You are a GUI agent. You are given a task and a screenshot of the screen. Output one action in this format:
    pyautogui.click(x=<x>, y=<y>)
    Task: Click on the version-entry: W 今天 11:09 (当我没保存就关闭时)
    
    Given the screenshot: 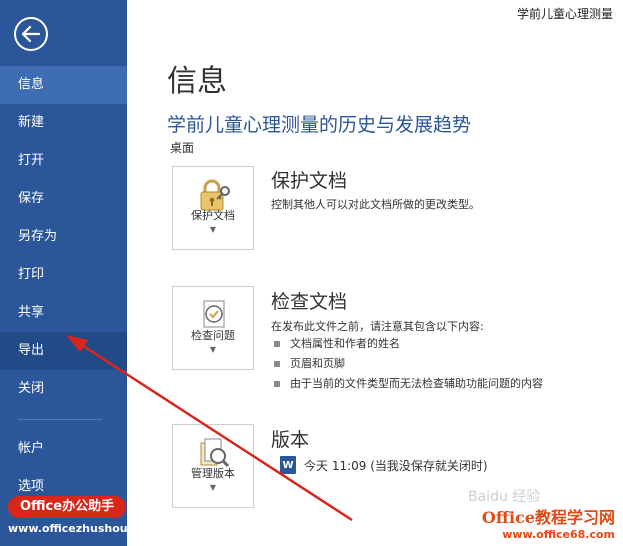 What is the action you would take?
    pyautogui.click(x=384, y=465)
    